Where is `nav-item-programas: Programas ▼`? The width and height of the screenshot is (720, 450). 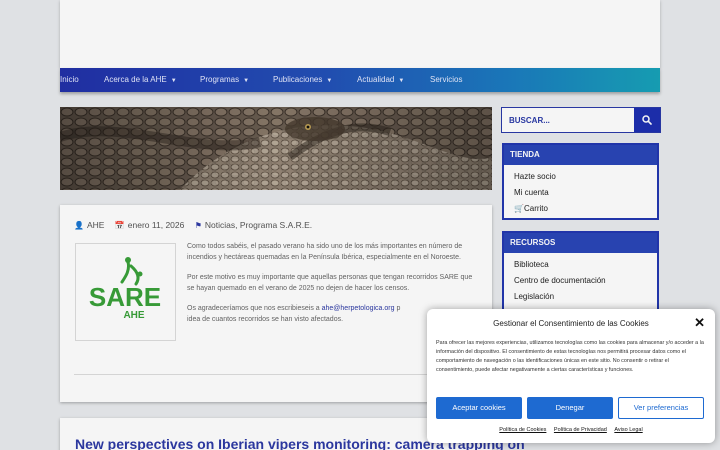 nav-item-programas: Programas ▼ is located at coordinates (224, 80).